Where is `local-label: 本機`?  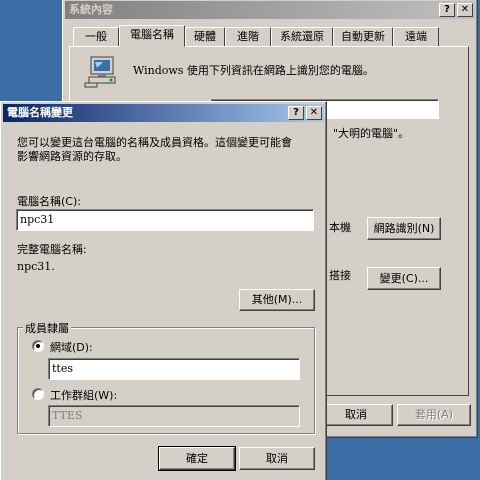 local-label: 本機 is located at coordinates (340, 227).